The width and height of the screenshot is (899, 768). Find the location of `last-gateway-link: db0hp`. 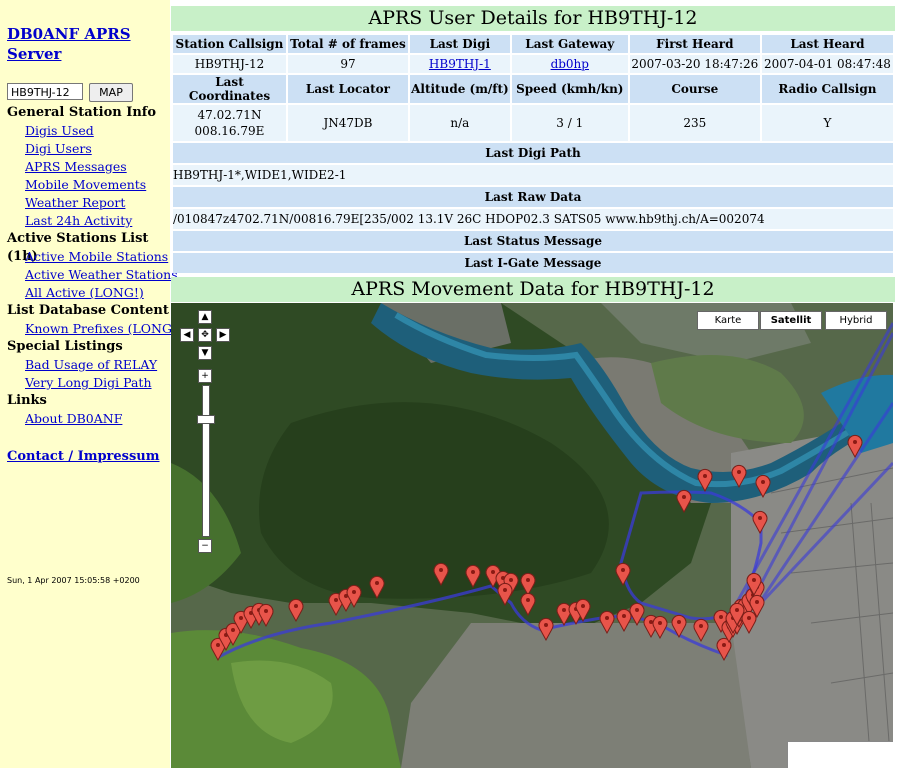

last-gateway-link: db0hp is located at coordinates (570, 64).